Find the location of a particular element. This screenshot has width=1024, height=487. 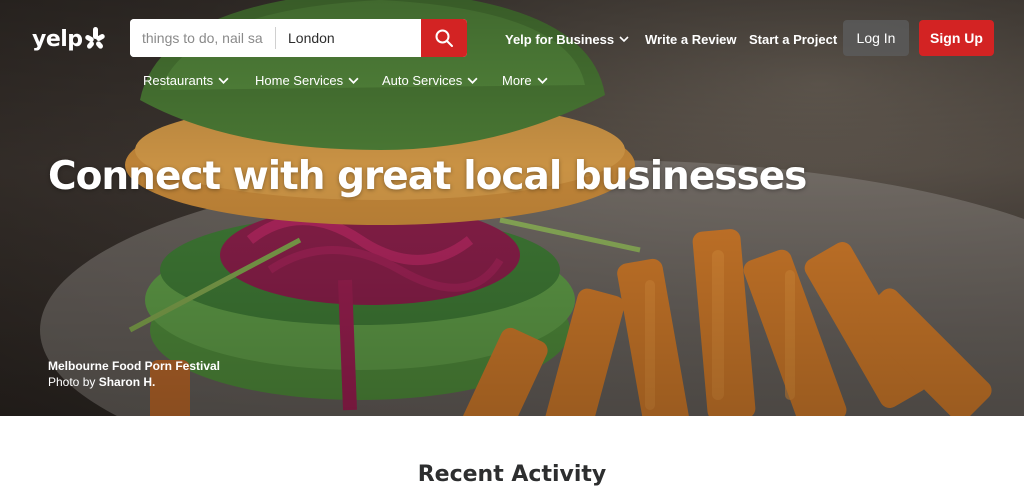

logo-wordmark: yelp is located at coordinates (57, 39).